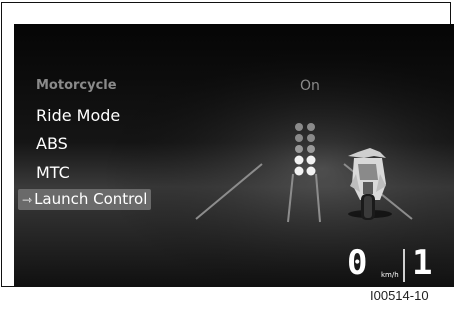 Image resolution: width=454 pixels, height=309 pixels. I want to click on speed-unit: km/h, so click(390, 275).